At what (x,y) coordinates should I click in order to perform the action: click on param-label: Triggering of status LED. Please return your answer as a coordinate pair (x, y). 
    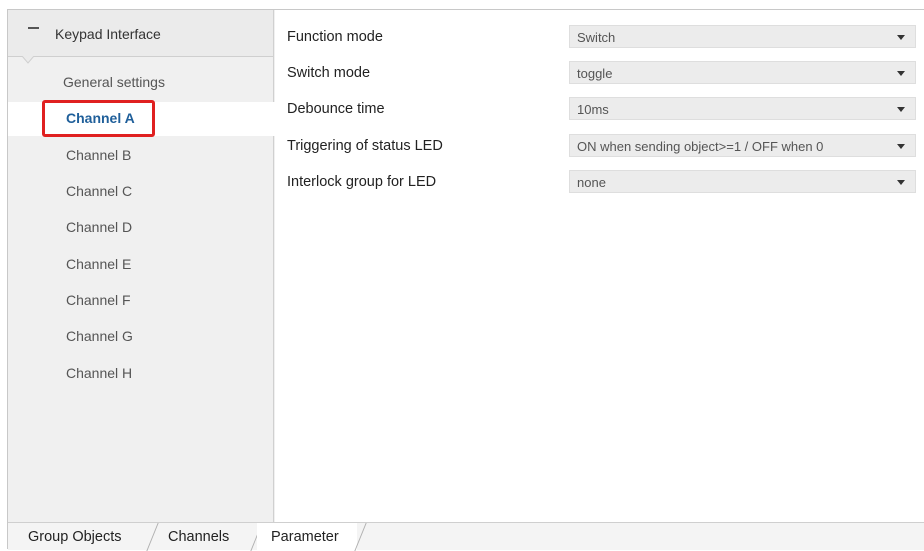
    Looking at the image, I should click on (365, 146).